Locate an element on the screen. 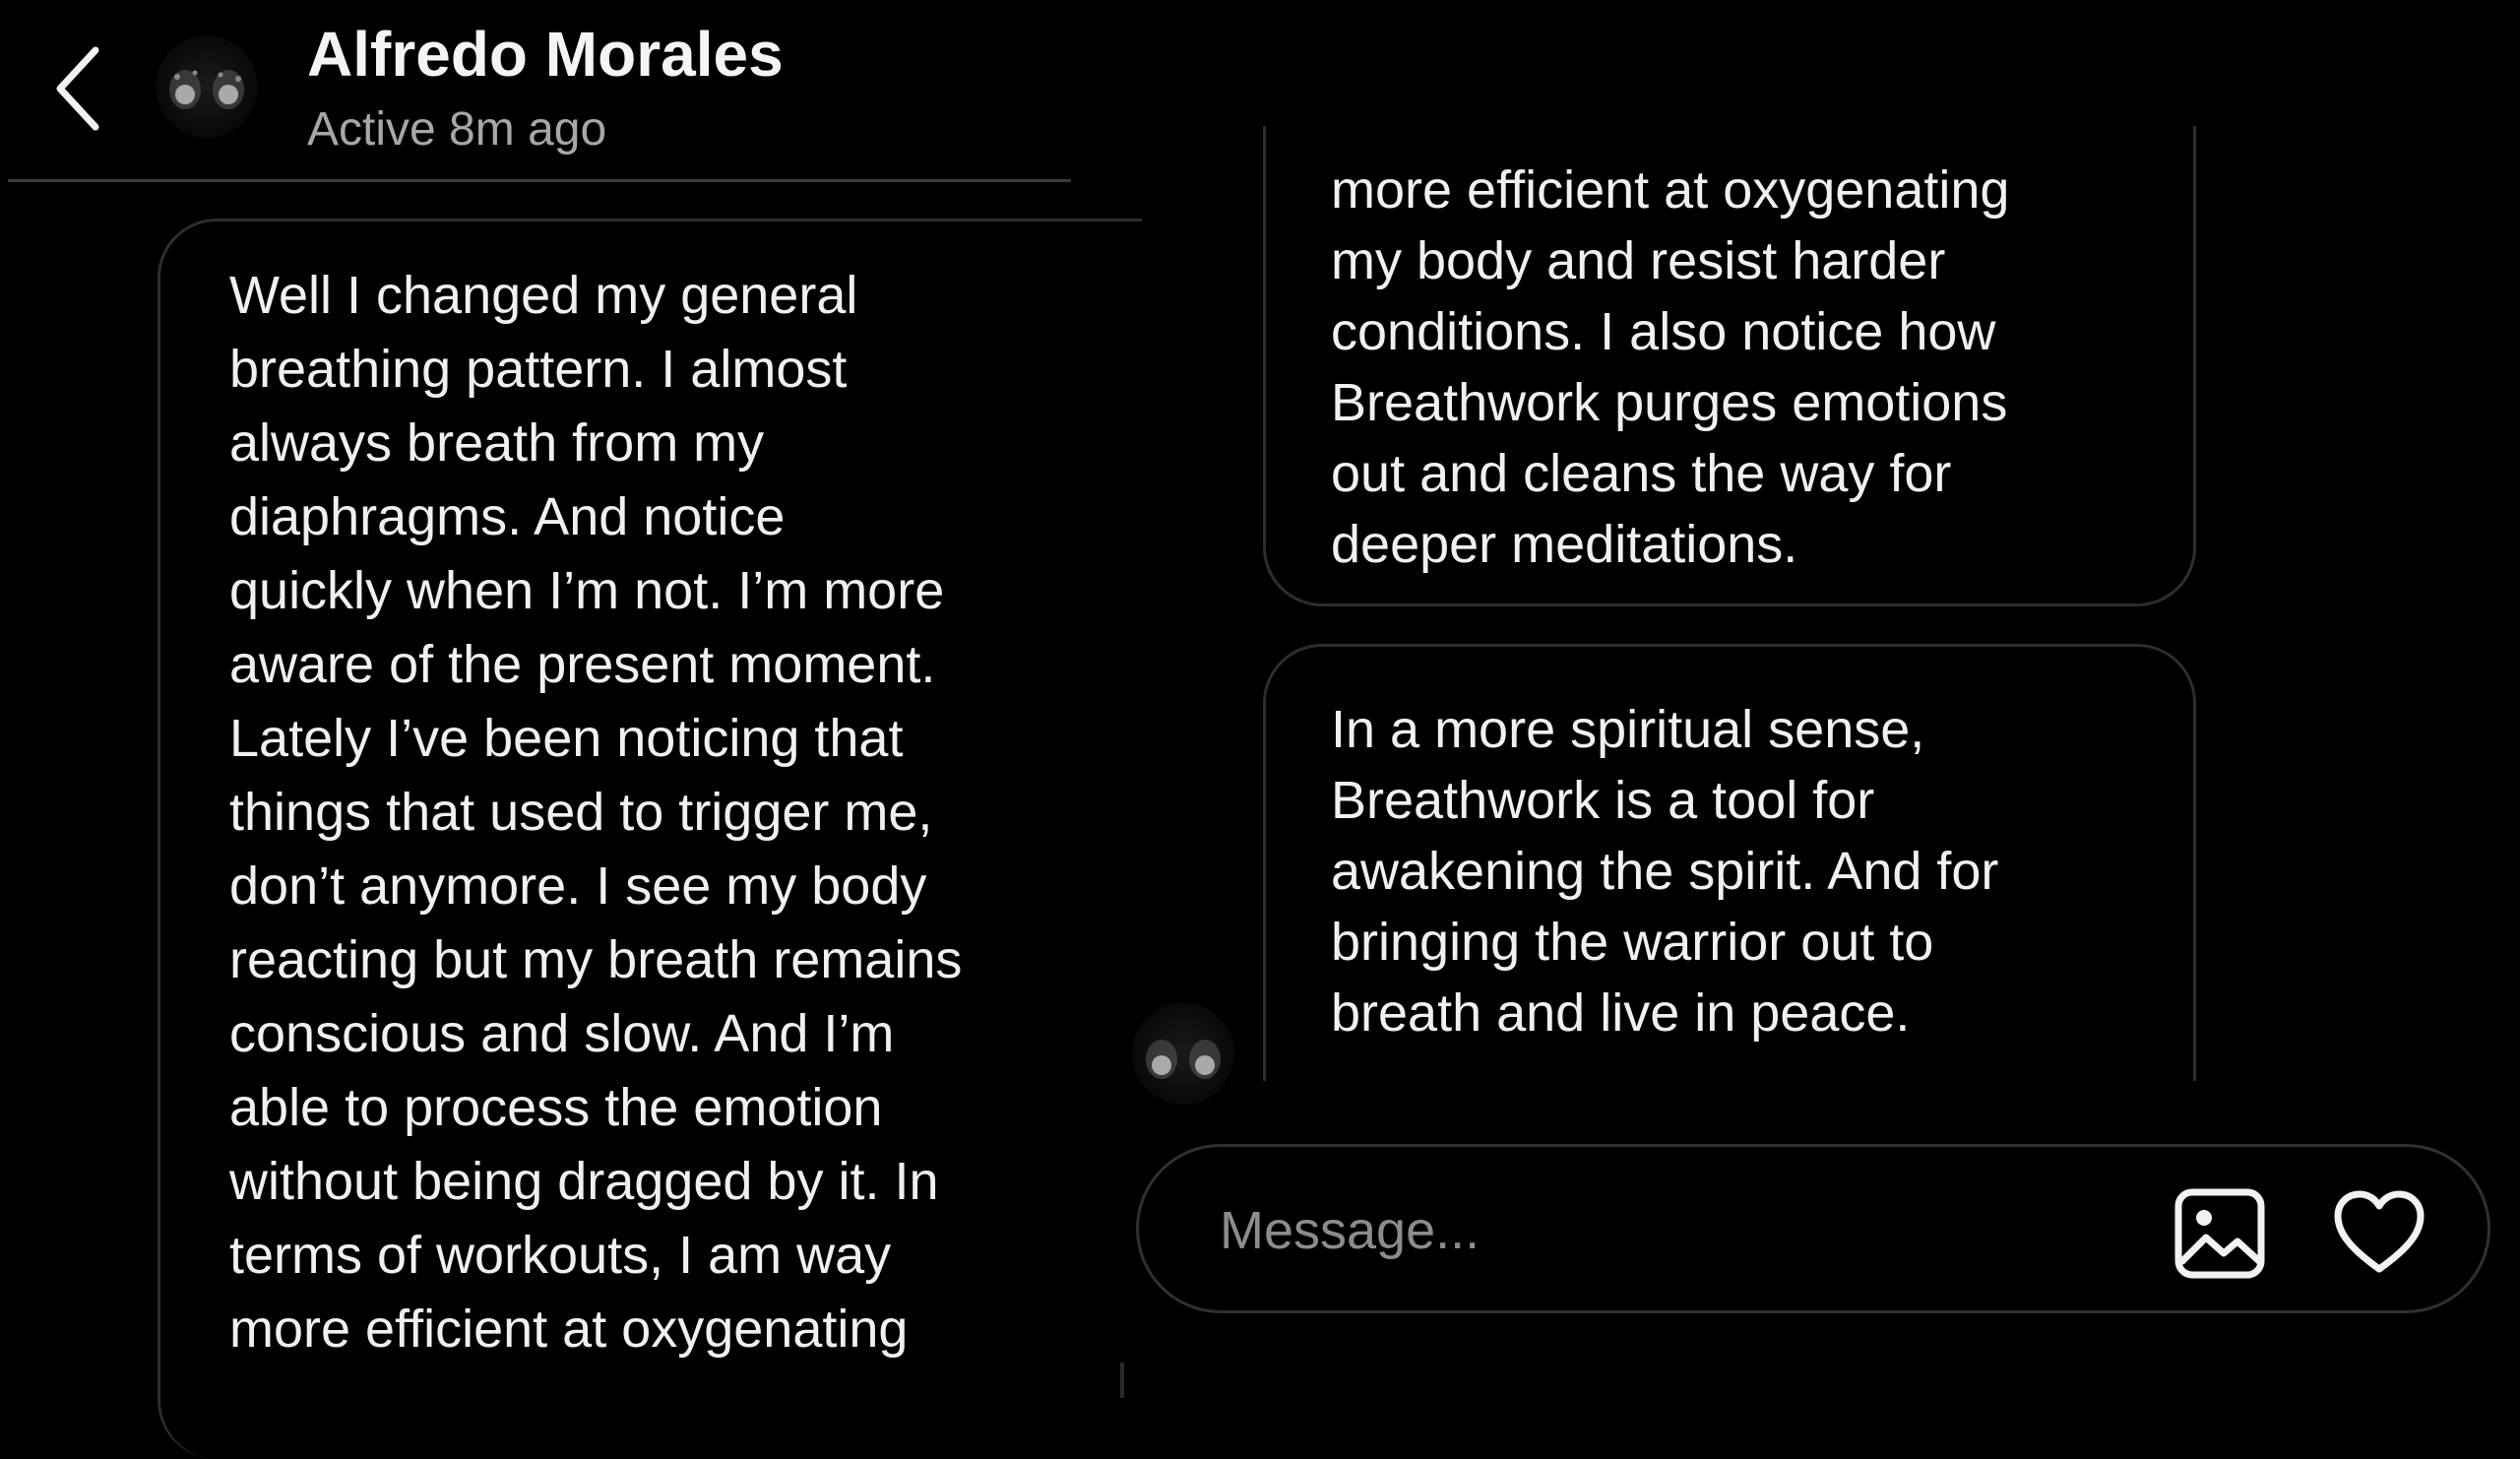 This screenshot has height=1459, width=2520. like-button is located at coordinates (2379, 1233).